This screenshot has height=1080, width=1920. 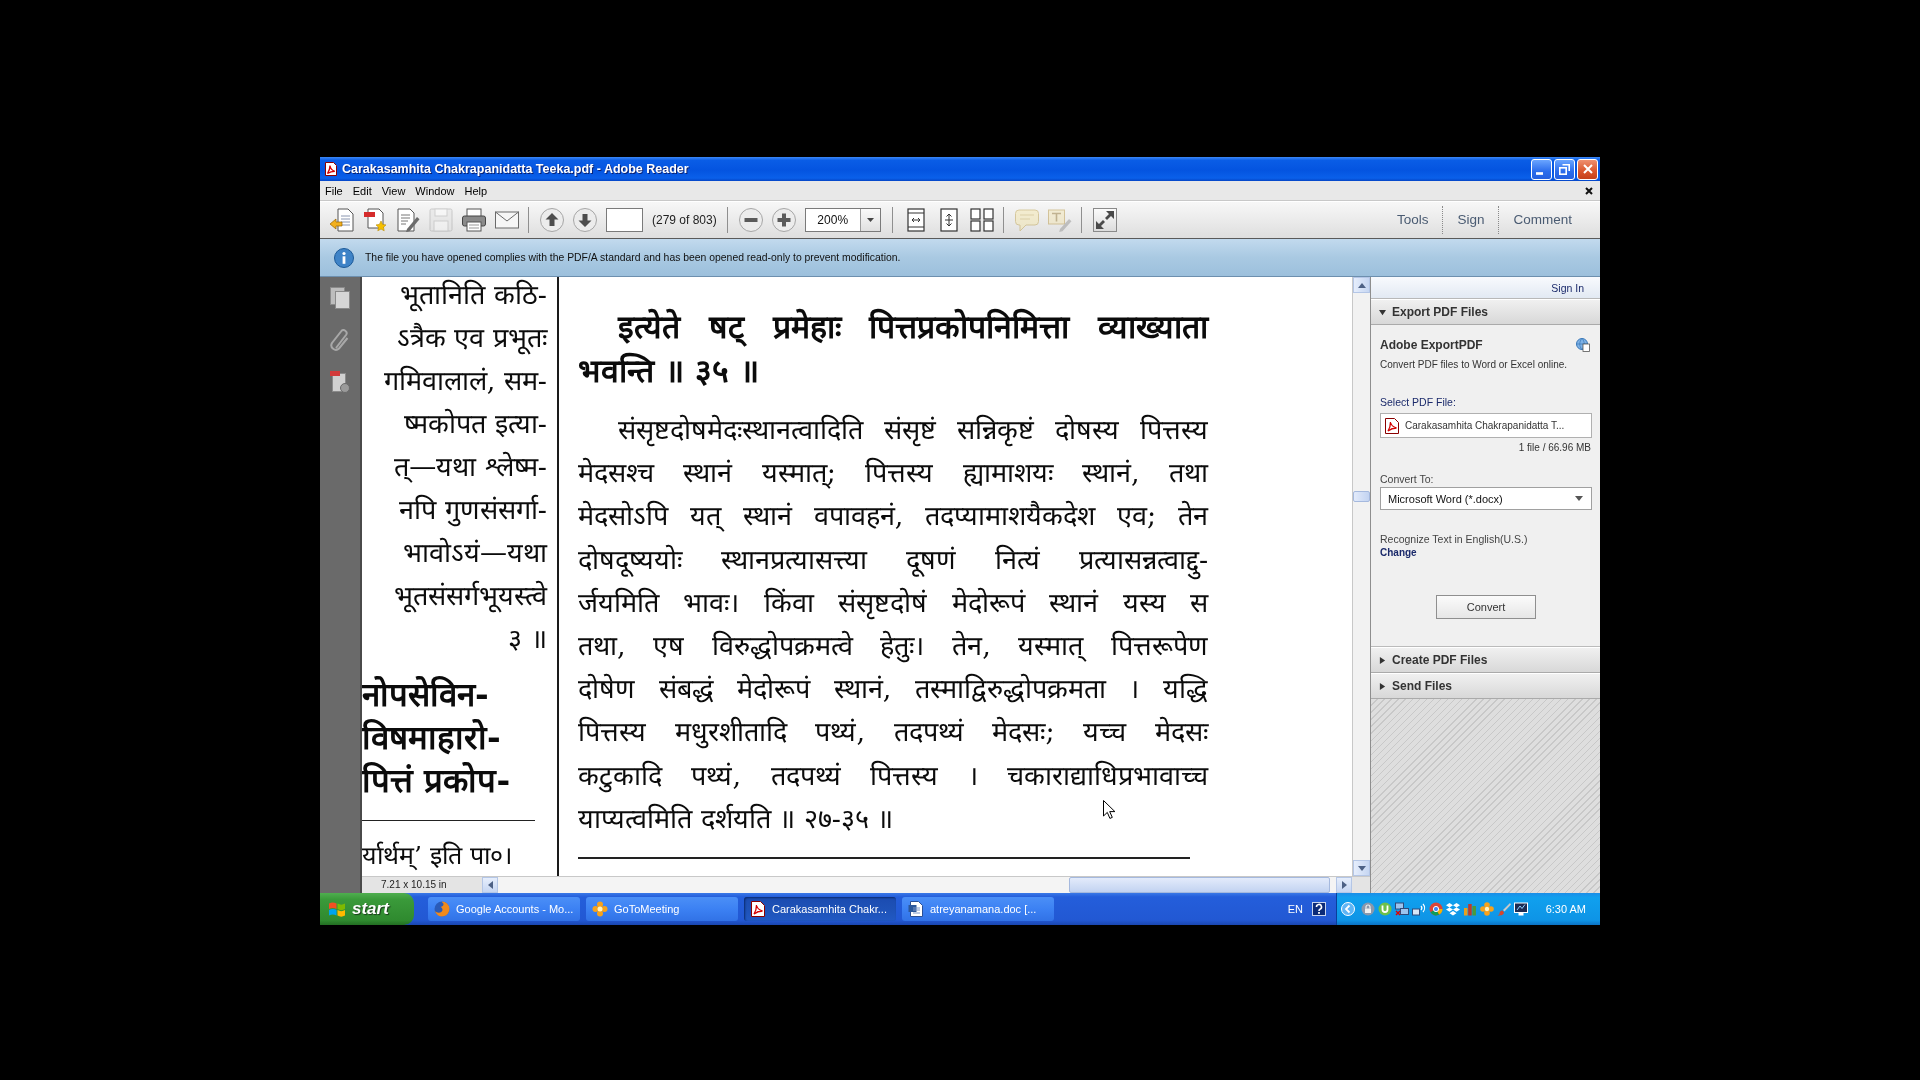 What do you see at coordinates (1539, 173) in the screenshot?
I see `minimize-icon` at bounding box center [1539, 173].